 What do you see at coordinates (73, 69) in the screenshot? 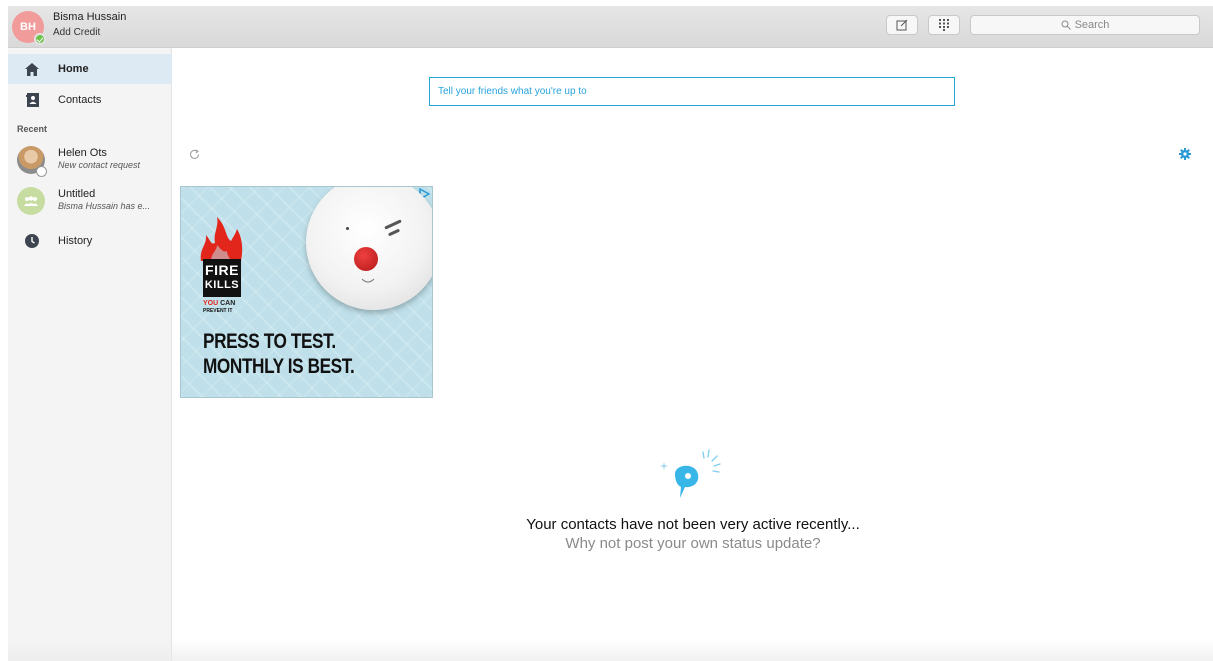
I see `sidebar-item-label: Home` at bounding box center [73, 69].